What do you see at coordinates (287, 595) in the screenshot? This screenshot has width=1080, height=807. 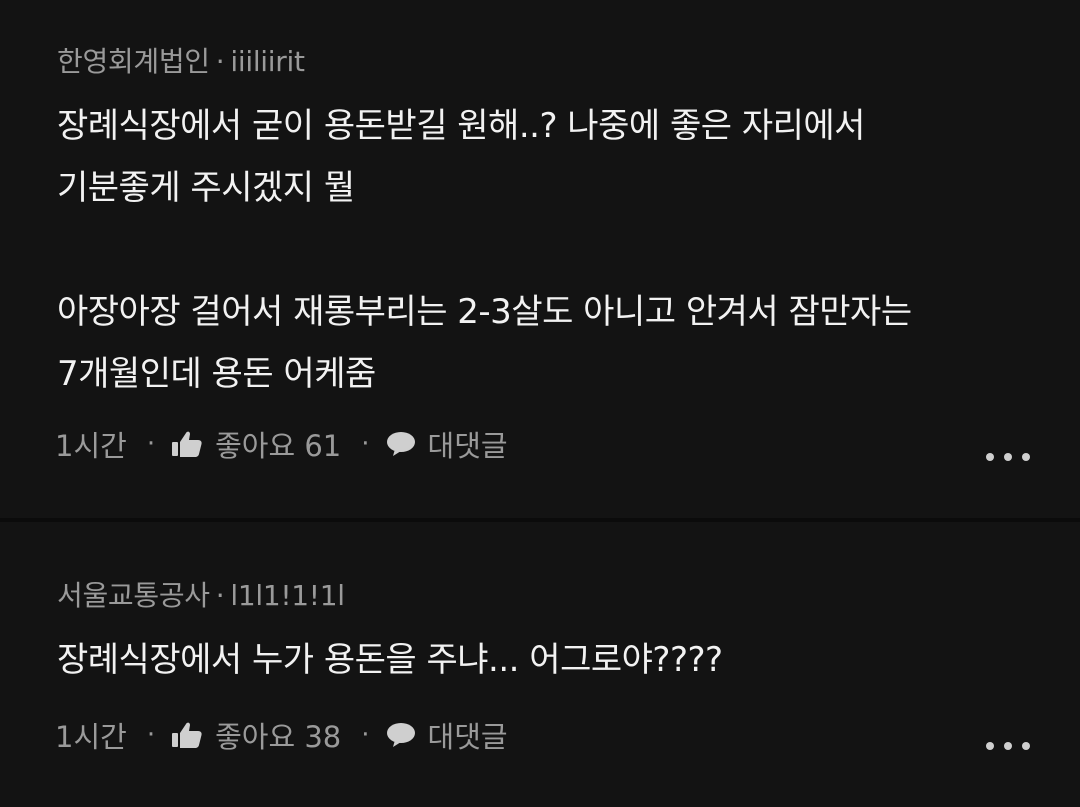 I see `author-username: l1l1!1!1l` at bounding box center [287, 595].